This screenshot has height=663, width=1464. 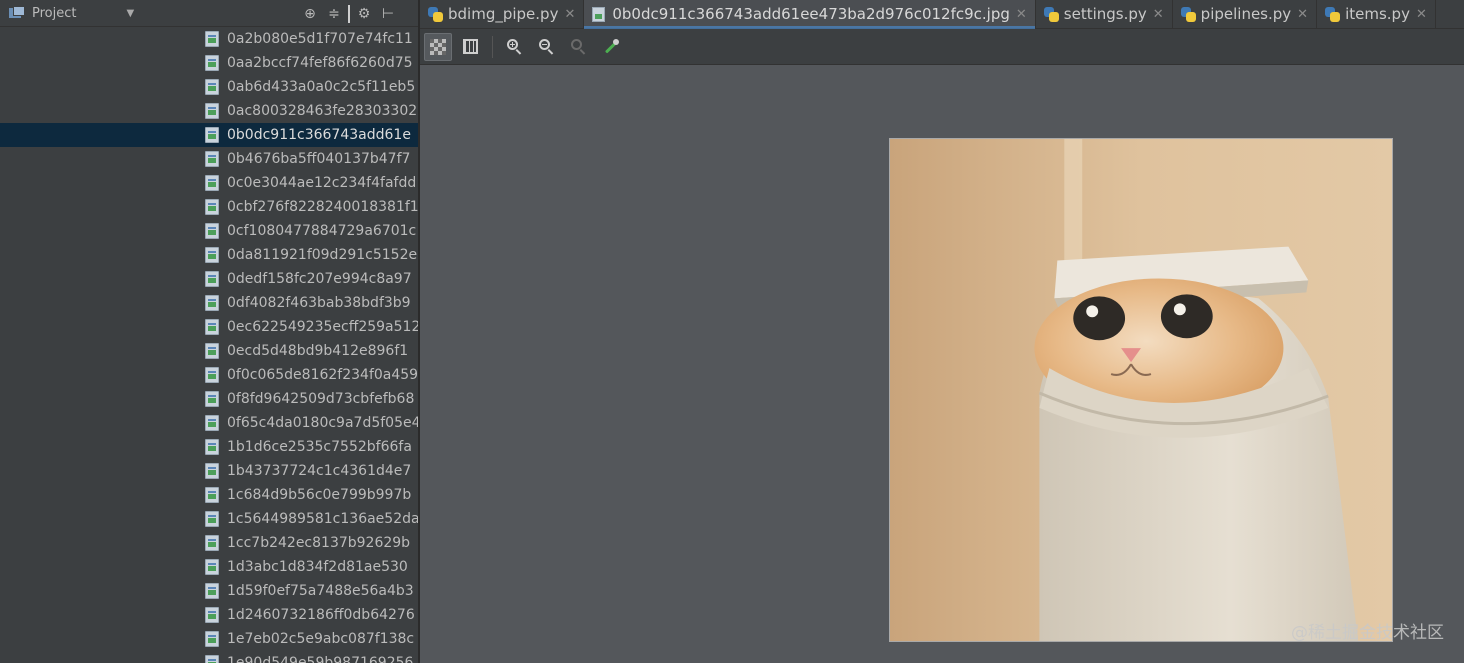 What do you see at coordinates (515, 47) in the screenshot?
I see `zoom-in-button` at bounding box center [515, 47].